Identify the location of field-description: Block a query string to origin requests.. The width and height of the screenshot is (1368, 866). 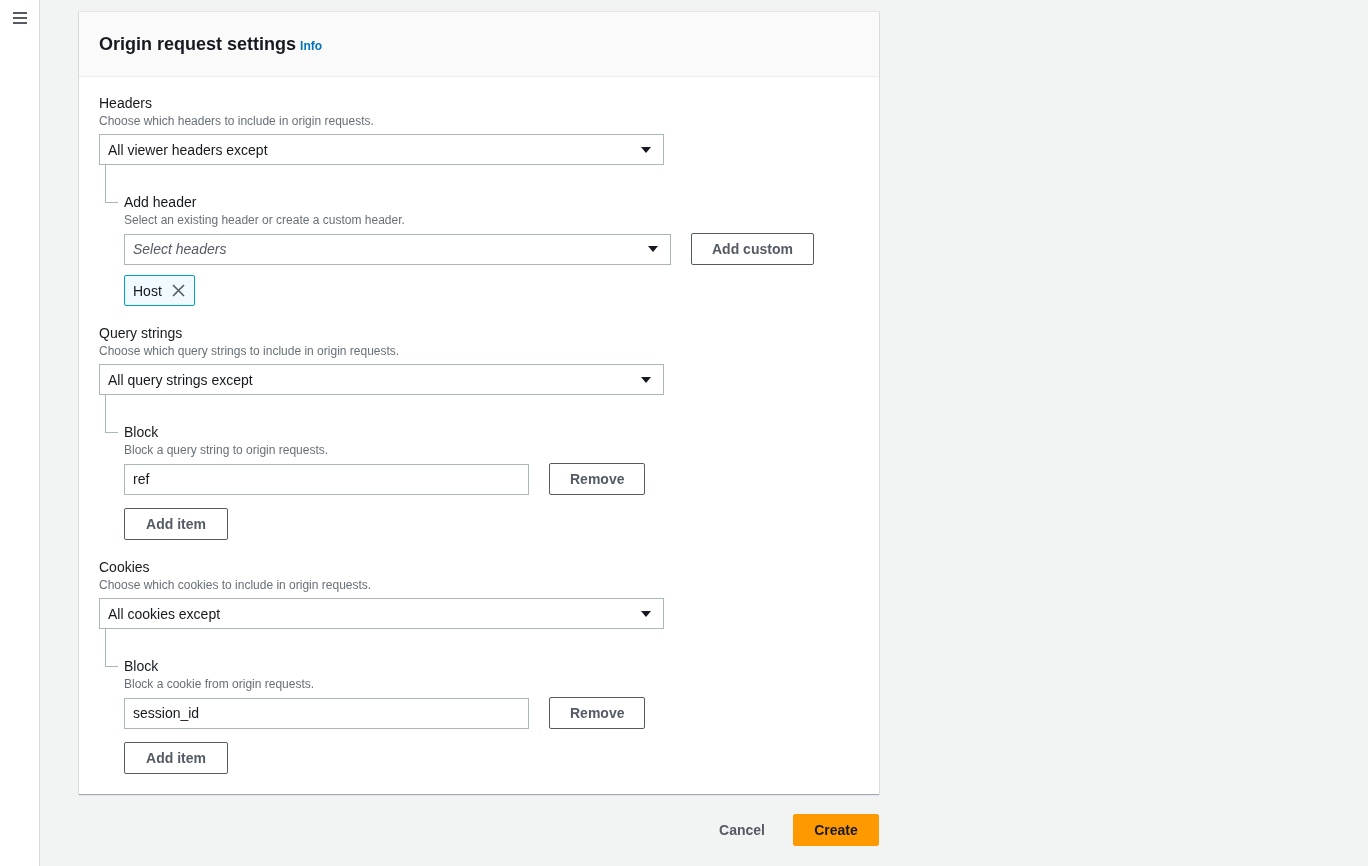
(226, 450).